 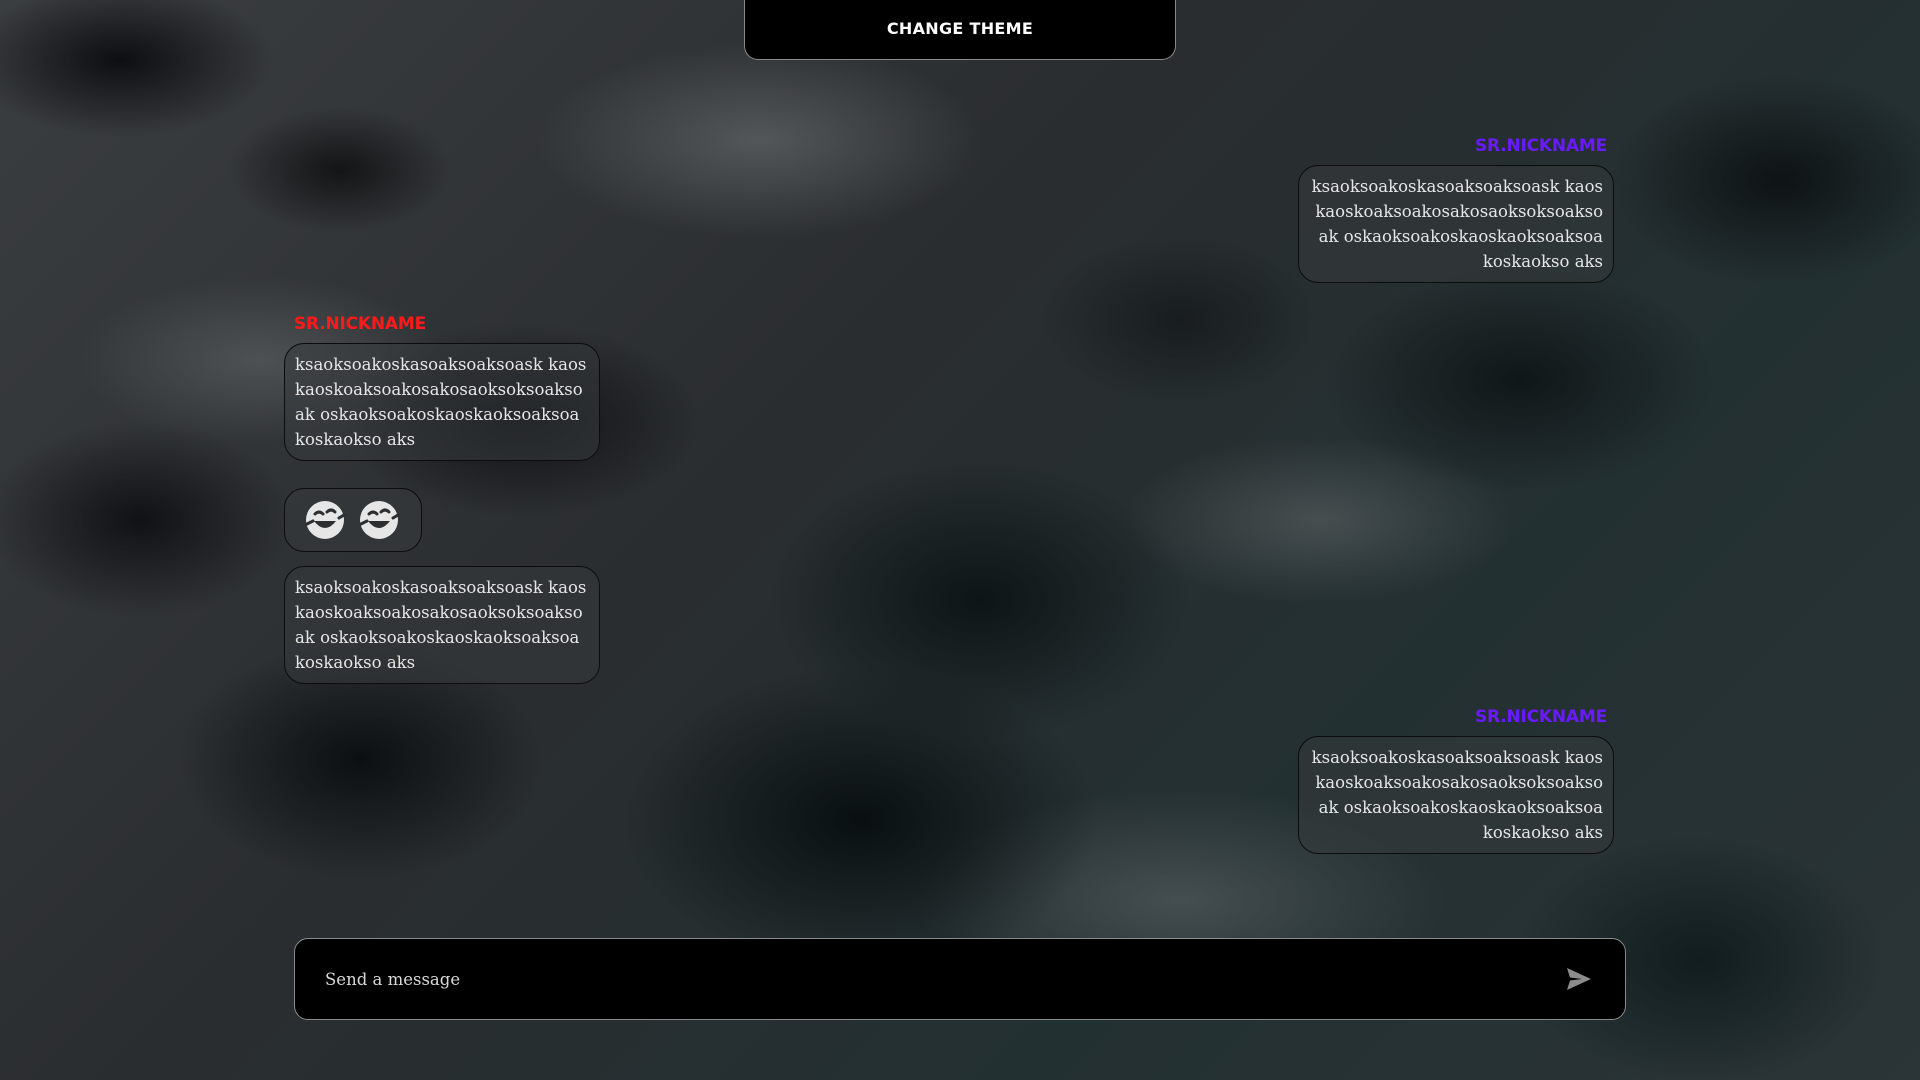 I want to click on send-icon, so click(x=1579, y=979).